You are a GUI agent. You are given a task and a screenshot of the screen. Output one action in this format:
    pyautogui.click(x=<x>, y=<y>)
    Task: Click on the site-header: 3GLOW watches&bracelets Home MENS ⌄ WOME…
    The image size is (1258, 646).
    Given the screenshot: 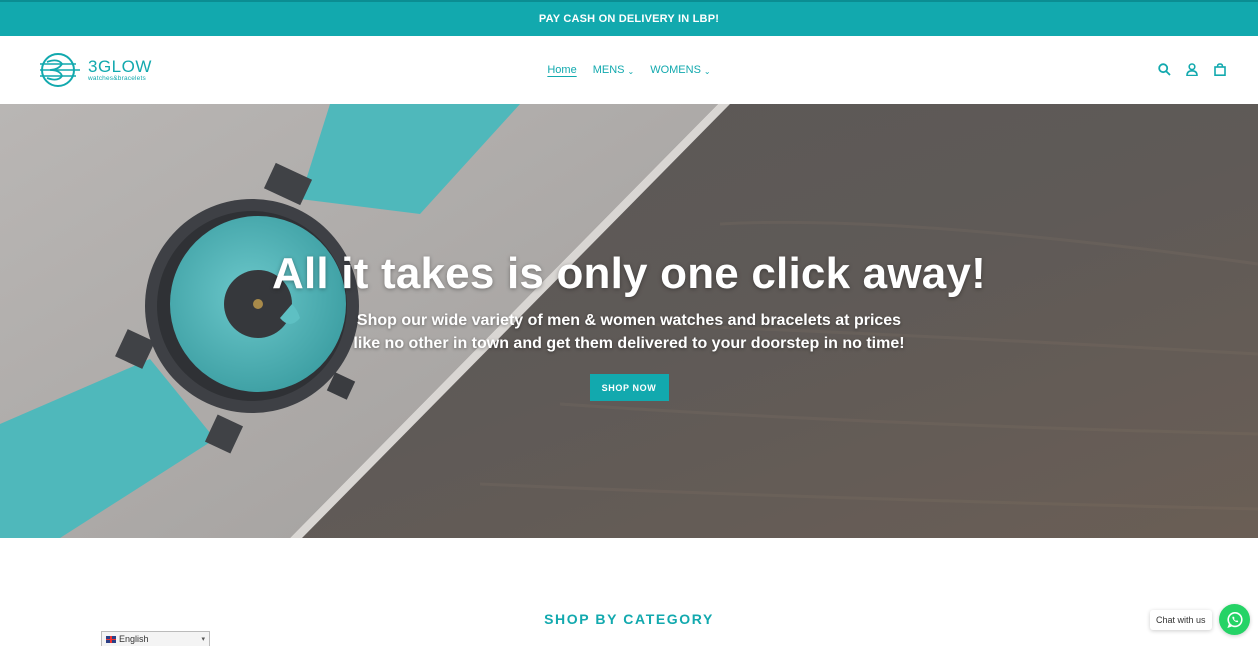 What is the action you would take?
    pyautogui.click(x=629, y=70)
    